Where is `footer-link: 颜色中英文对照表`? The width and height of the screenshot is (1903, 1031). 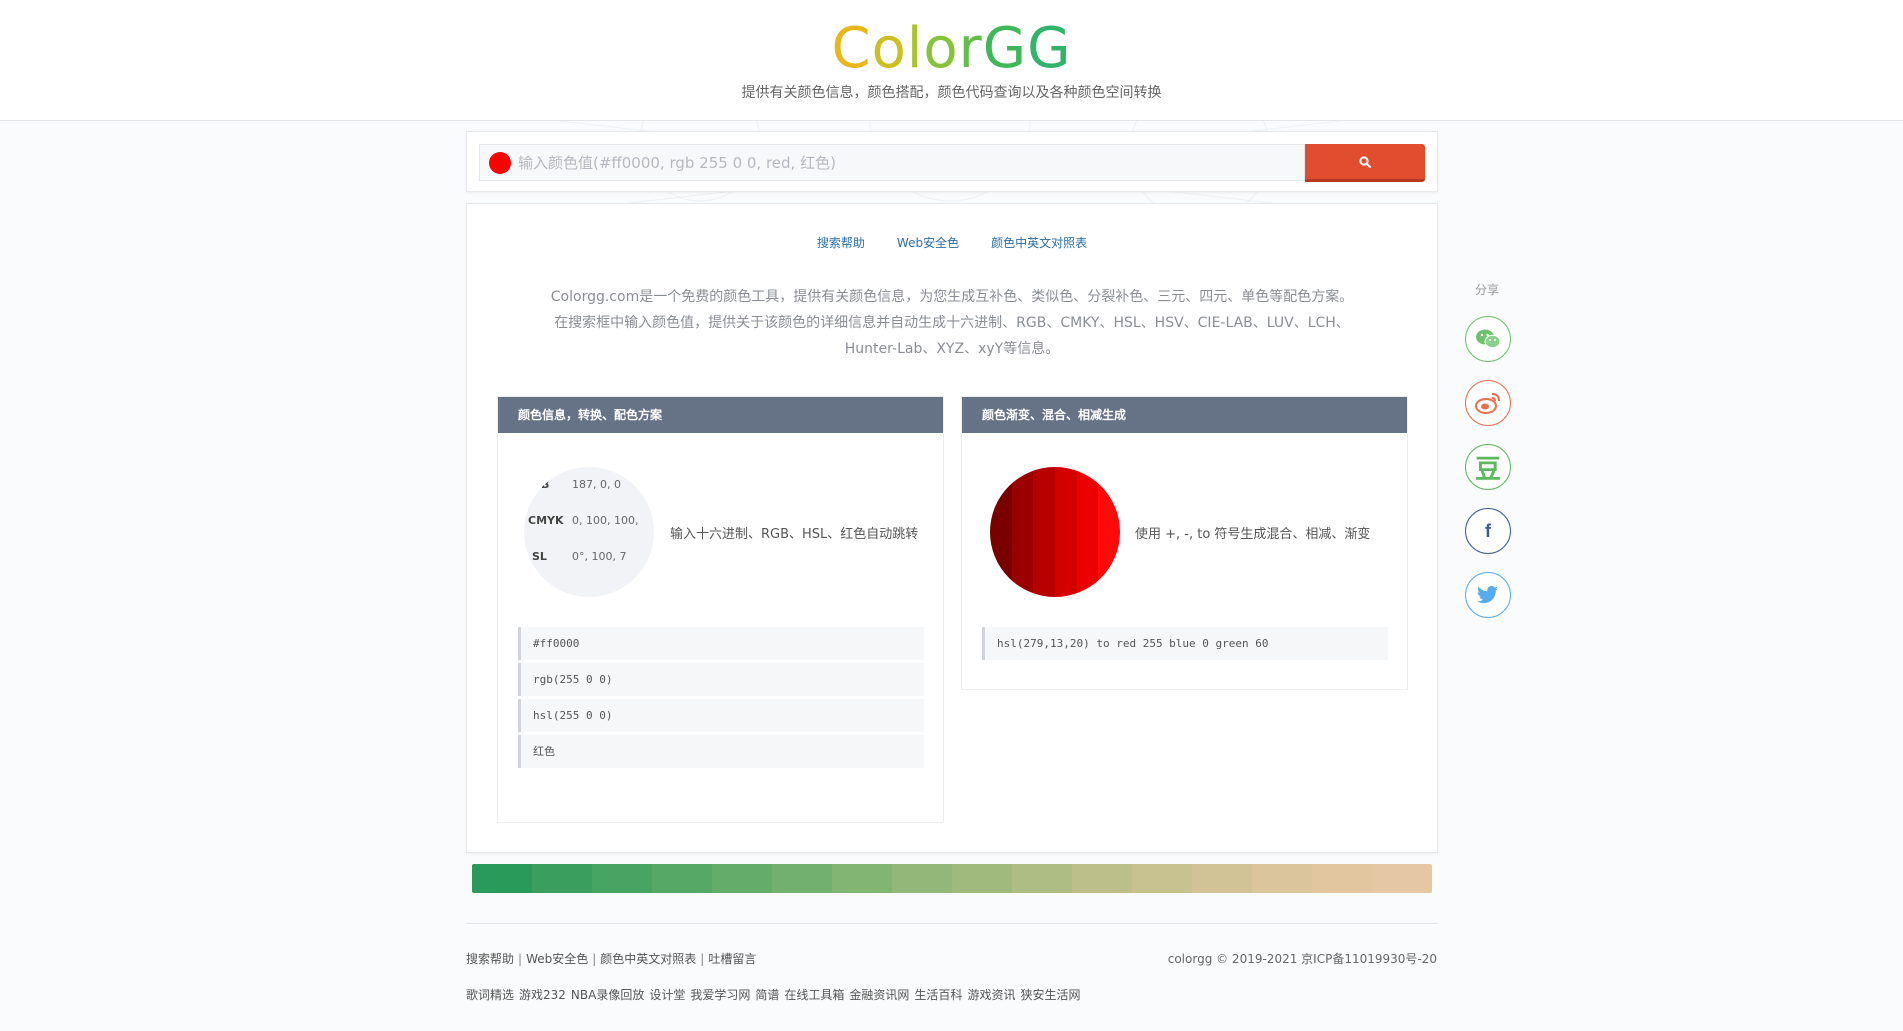 footer-link: 颜色中英文对照表 is located at coordinates (648, 959).